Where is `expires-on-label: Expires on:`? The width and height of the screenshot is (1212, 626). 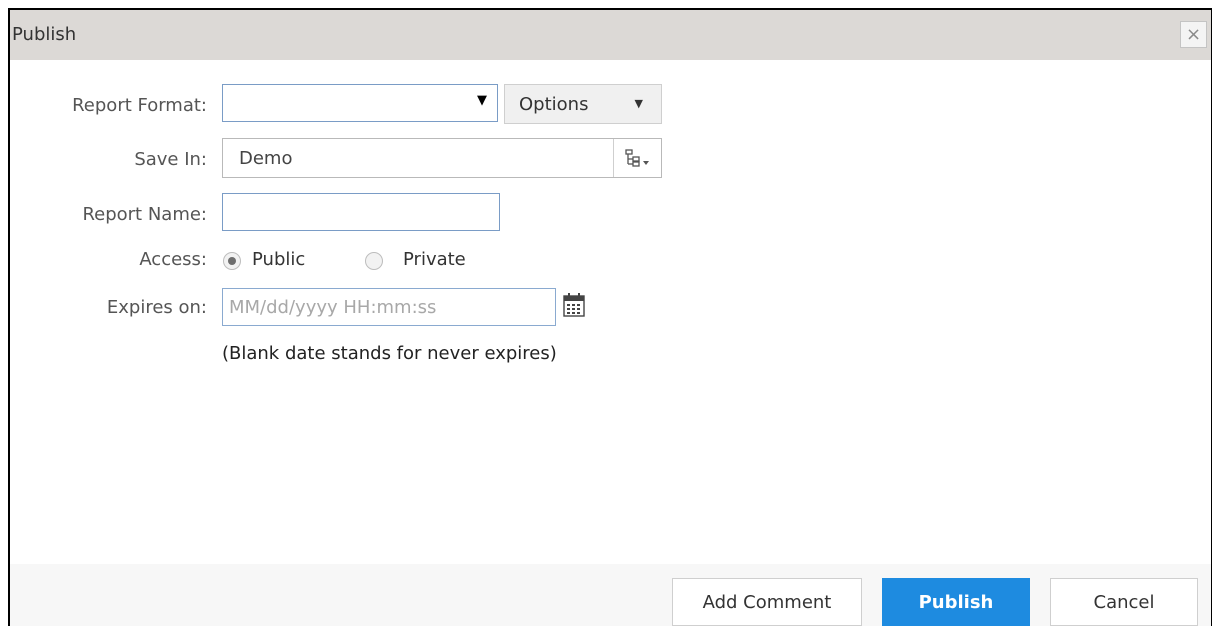 expires-on-label: Expires on: is located at coordinates (156, 307).